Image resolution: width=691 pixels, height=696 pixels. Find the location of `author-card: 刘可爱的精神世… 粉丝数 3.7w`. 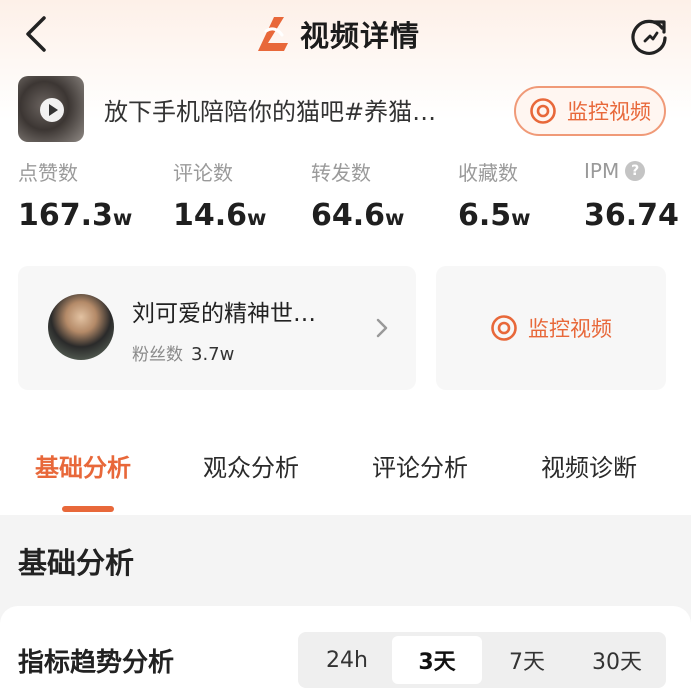

author-card: 刘可爱的精神世… 粉丝数 3.7w is located at coordinates (217, 328).